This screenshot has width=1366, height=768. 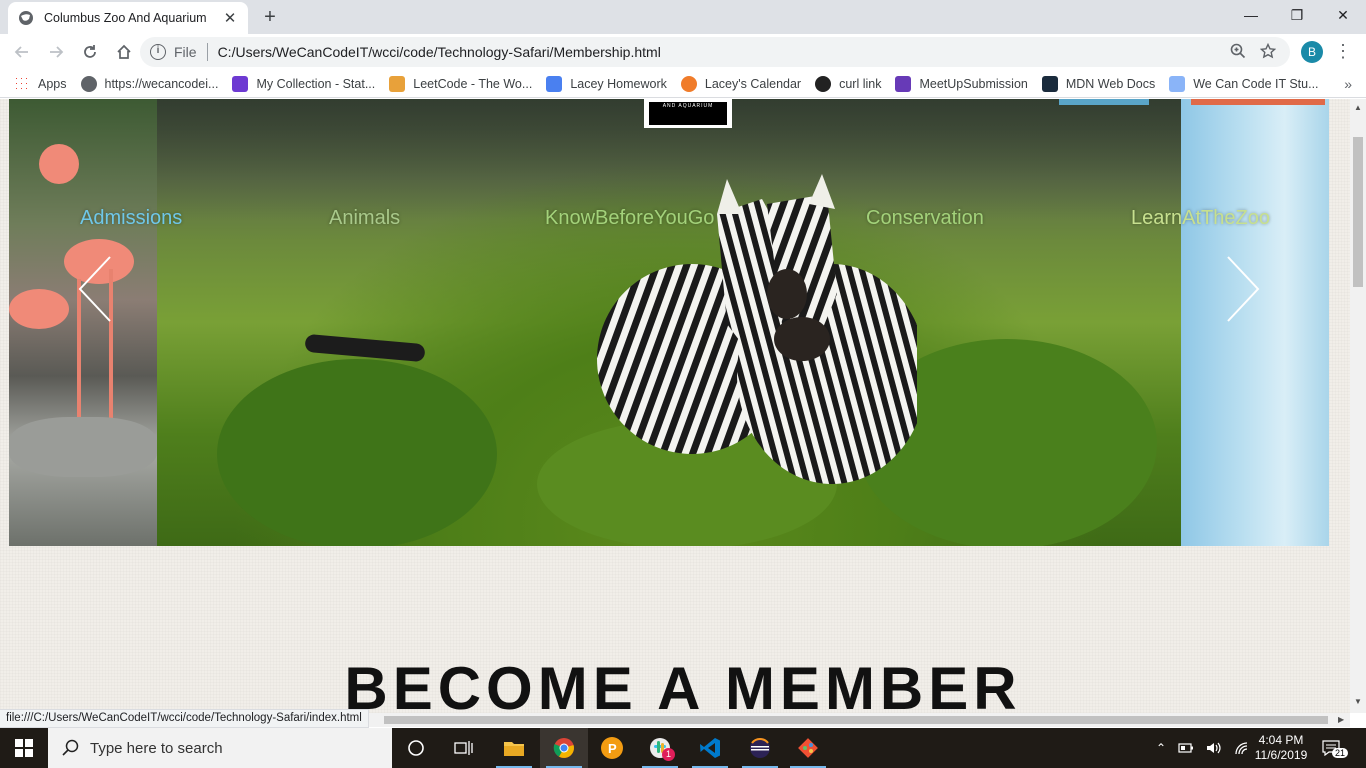 I want to click on bookmark-star-icon, so click(x=1268, y=51).